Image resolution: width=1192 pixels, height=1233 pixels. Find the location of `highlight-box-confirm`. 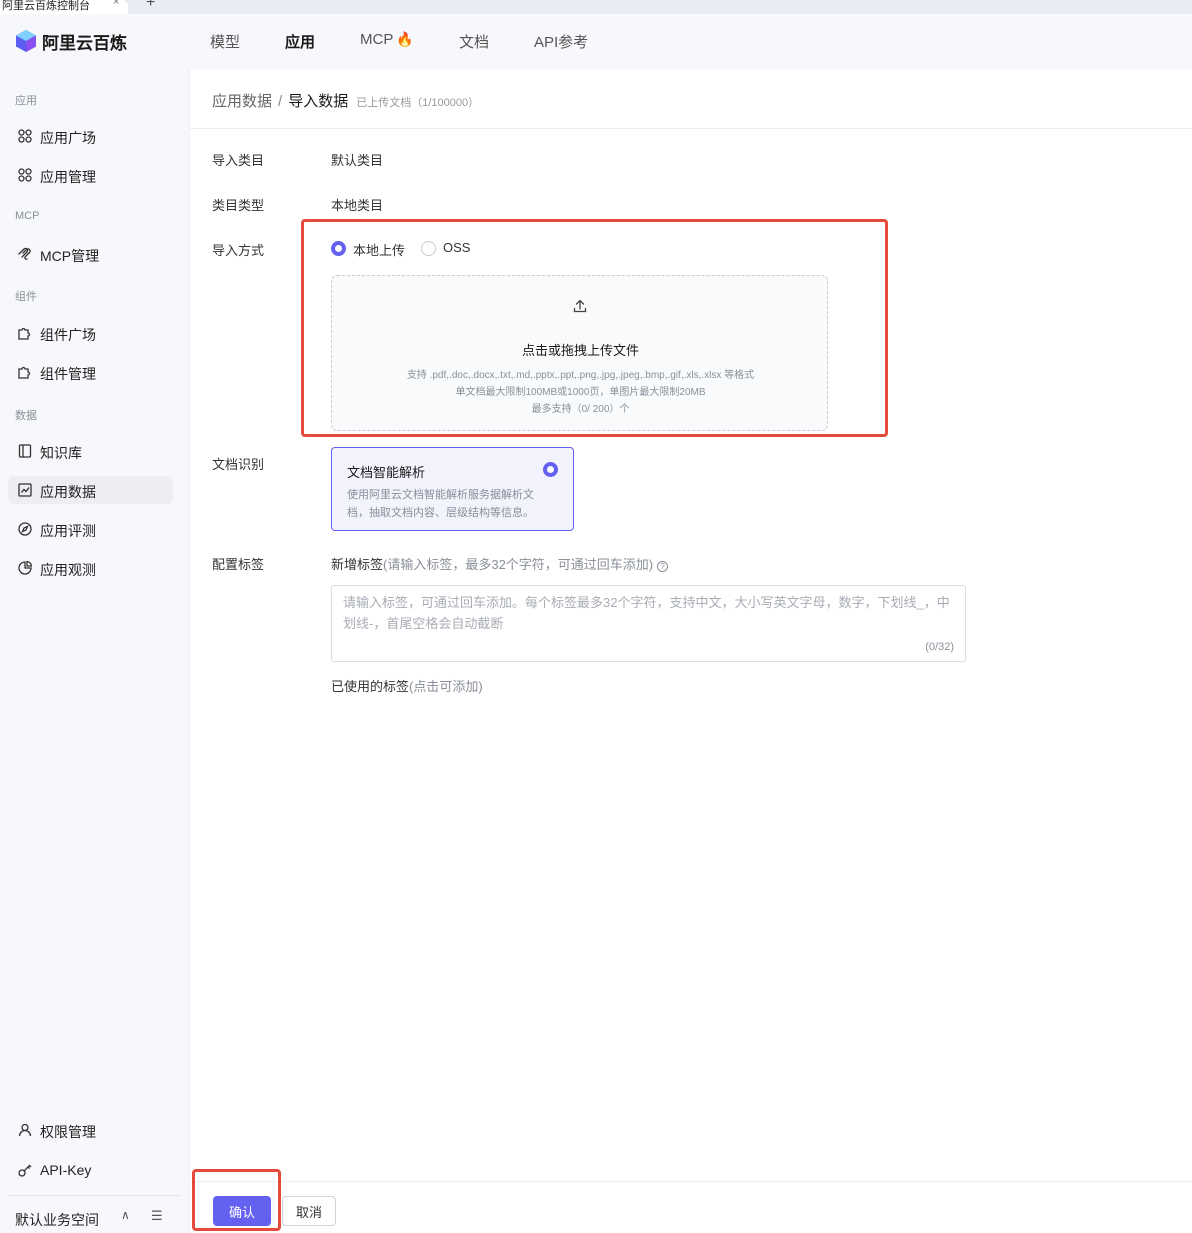

highlight-box-confirm is located at coordinates (236, 1200).